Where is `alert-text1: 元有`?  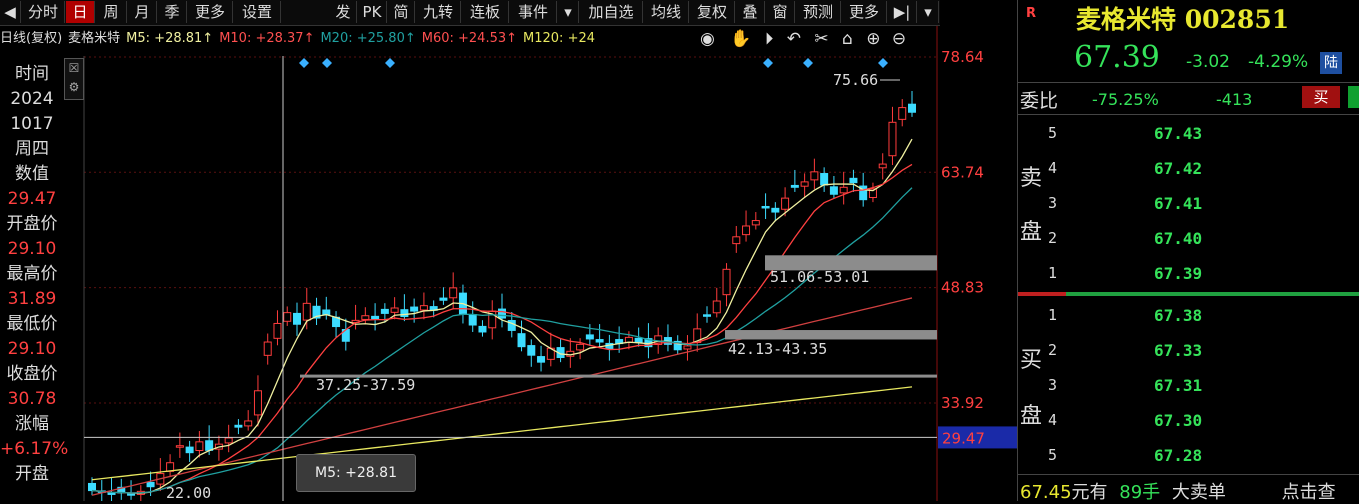
alert-text1: 元有 is located at coordinates (1089, 492).